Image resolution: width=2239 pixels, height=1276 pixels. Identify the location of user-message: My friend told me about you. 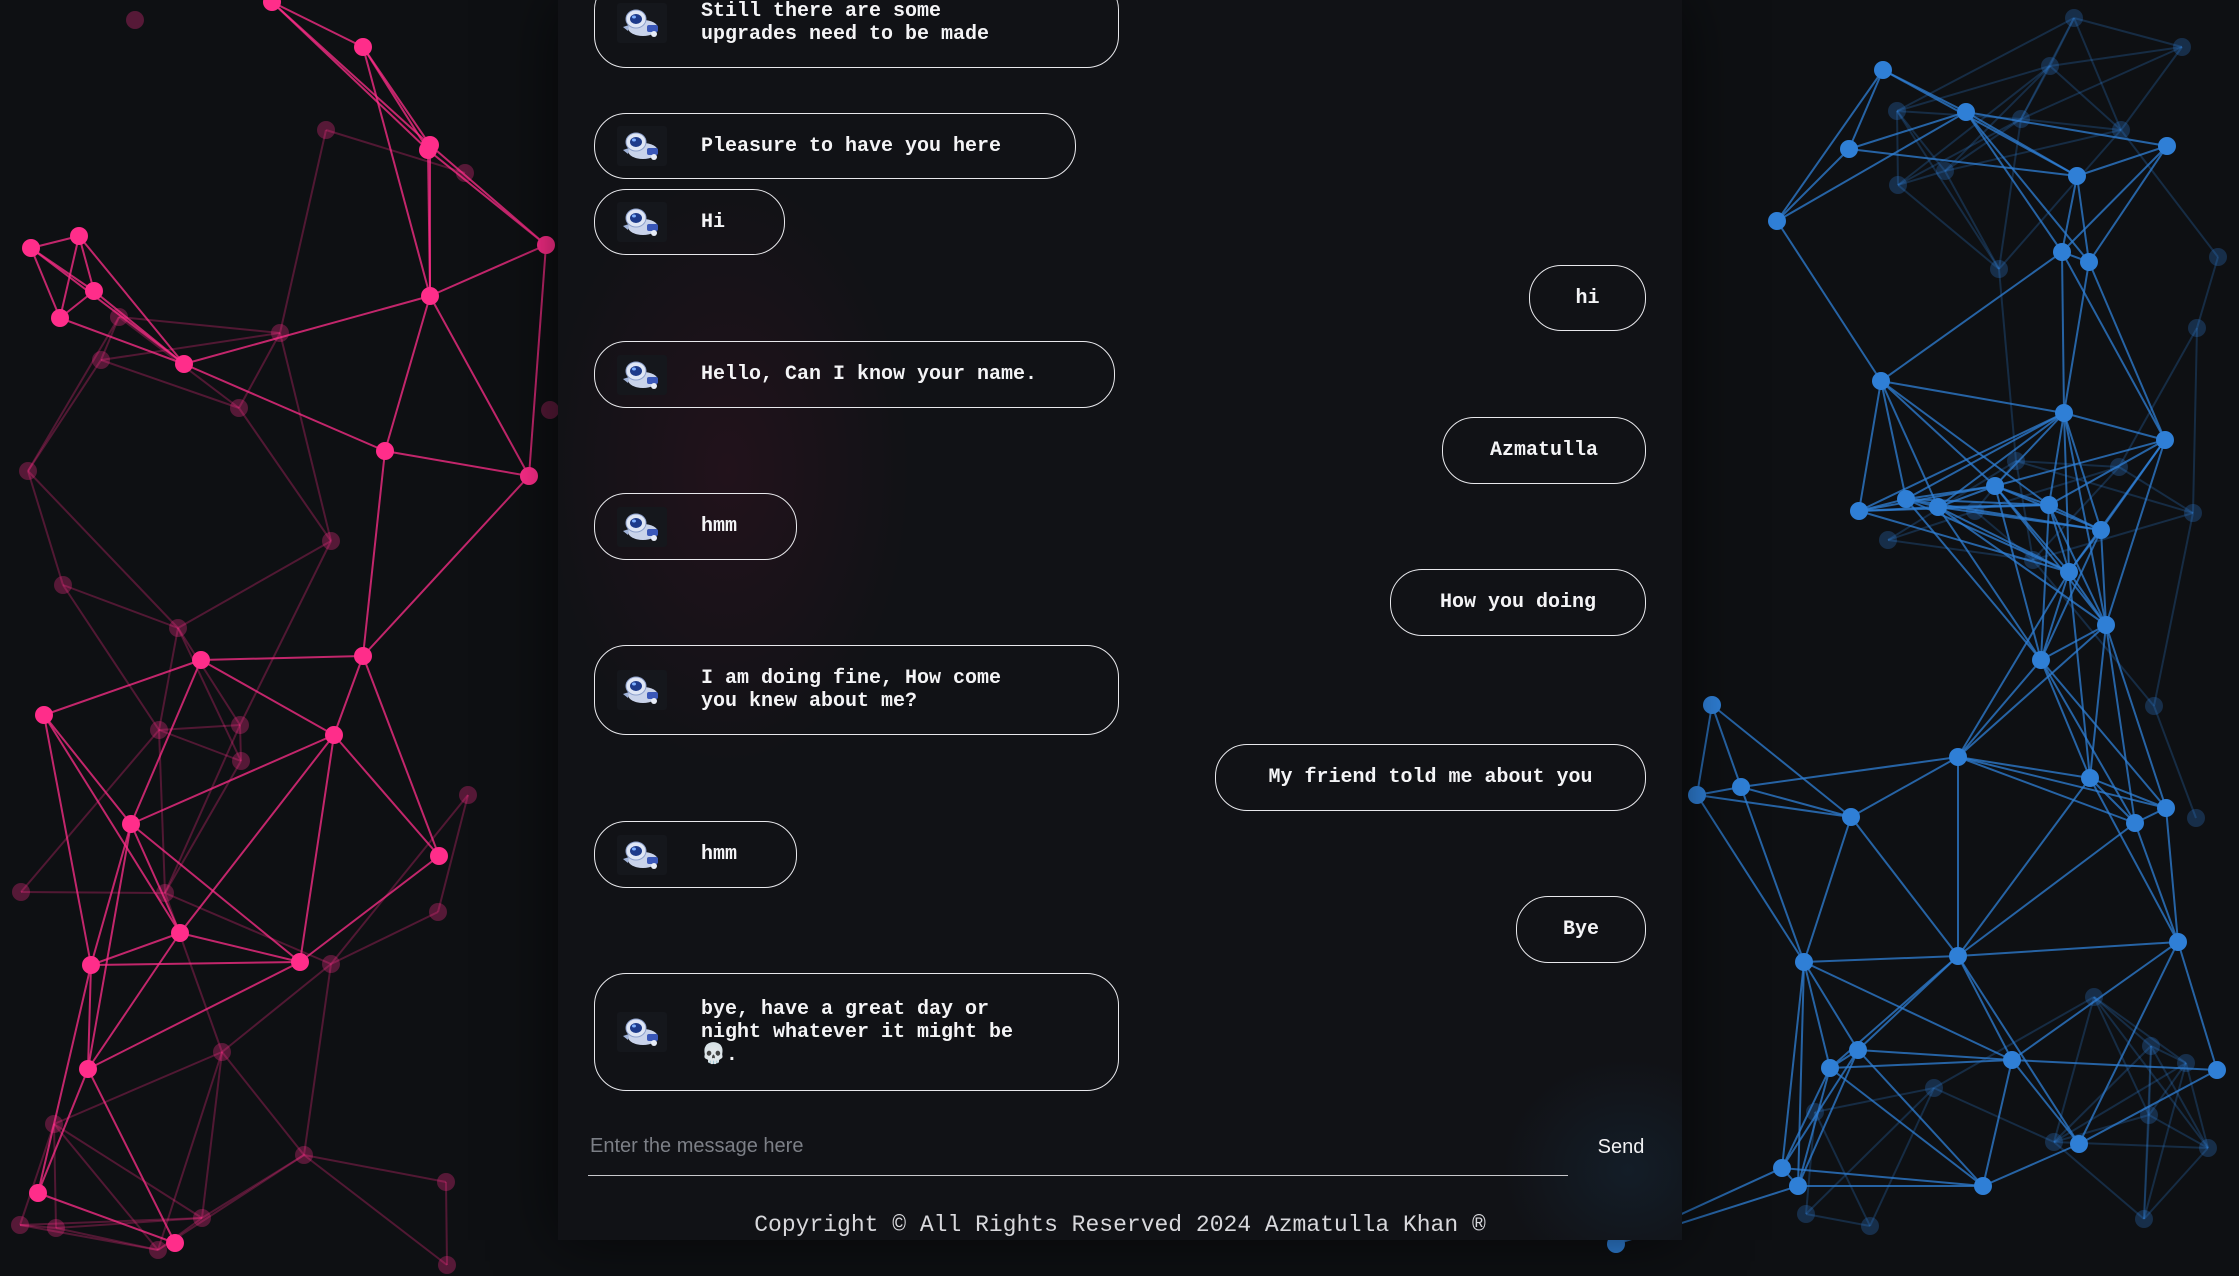
(1430, 777).